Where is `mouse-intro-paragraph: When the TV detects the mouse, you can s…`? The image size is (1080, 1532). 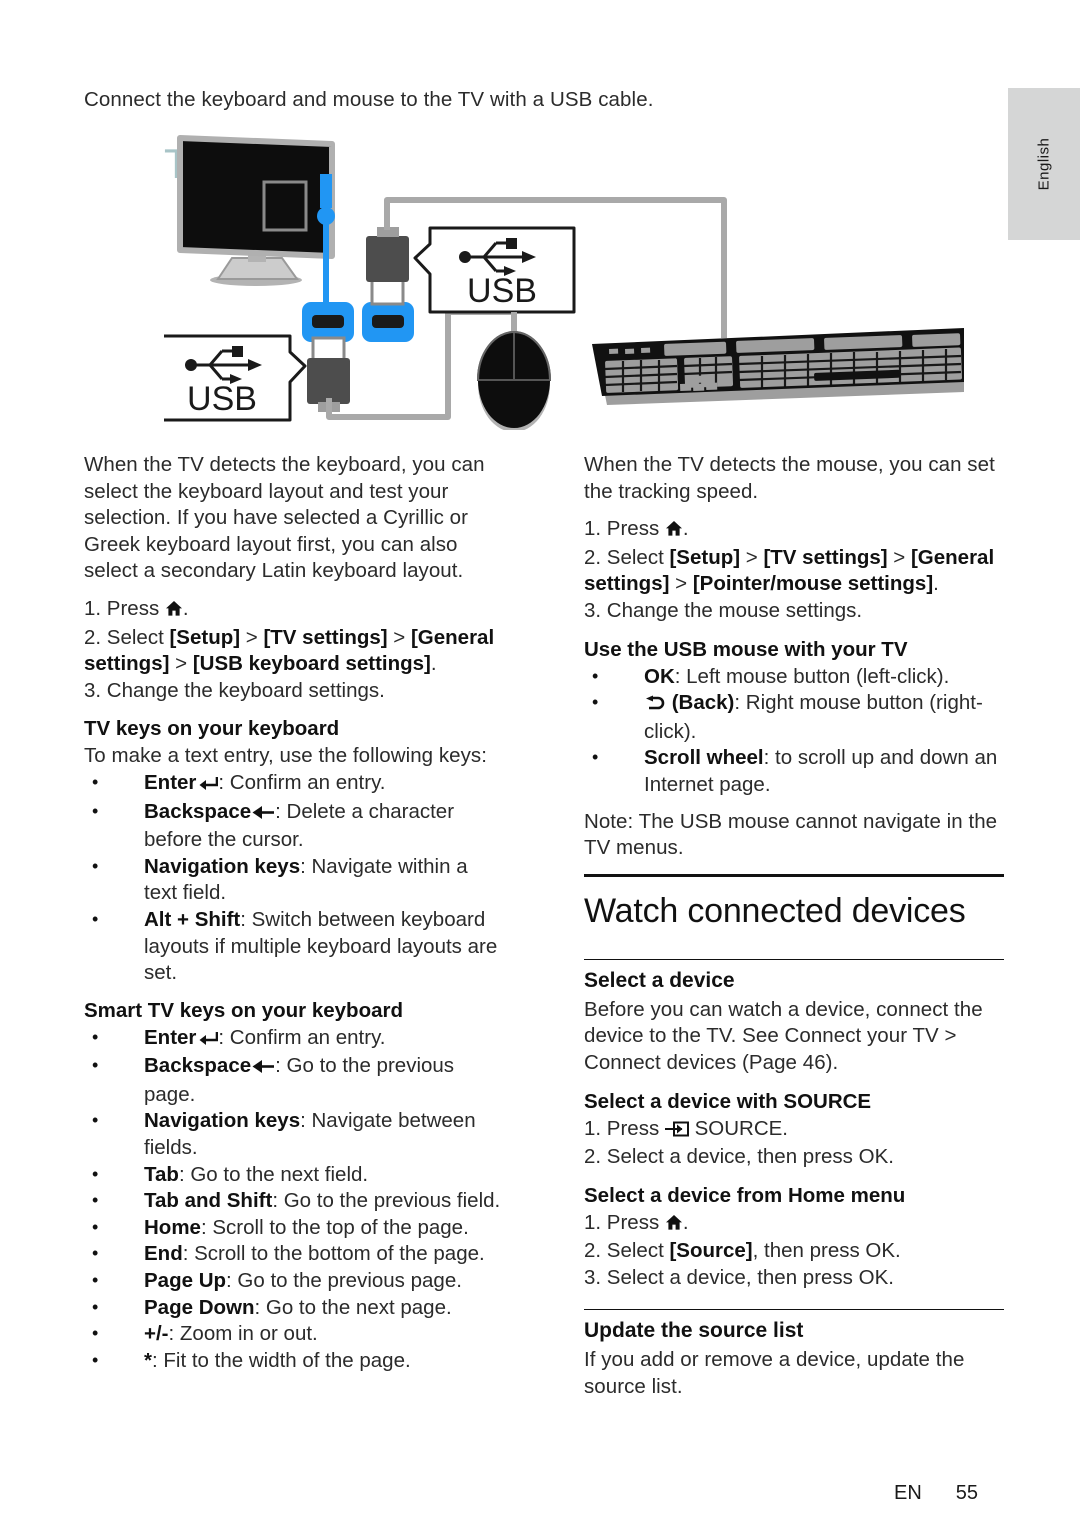
mouse-intro-paragraph: When the TV detects the mouse, you can s… is located at coordinates (789, 478).